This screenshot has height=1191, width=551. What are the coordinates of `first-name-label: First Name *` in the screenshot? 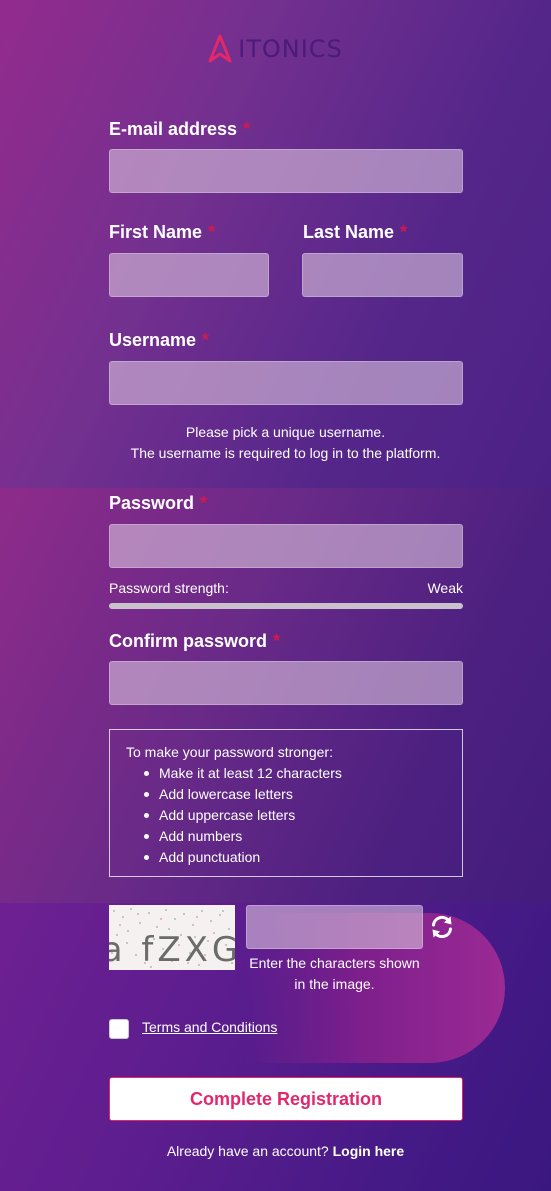 It's located at (162, 232).